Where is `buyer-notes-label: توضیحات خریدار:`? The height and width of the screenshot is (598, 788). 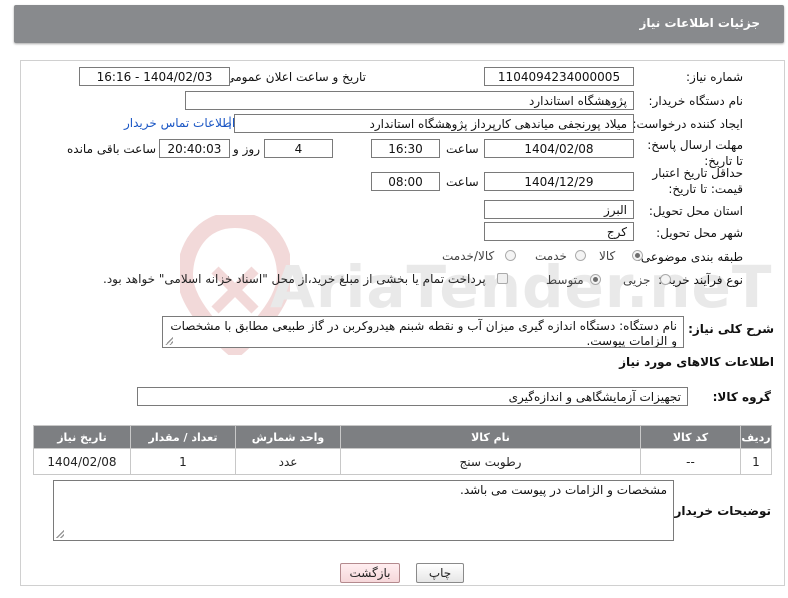
buyer-notes-label: توضیحات خریدار: is located at coordinates (720, 511).